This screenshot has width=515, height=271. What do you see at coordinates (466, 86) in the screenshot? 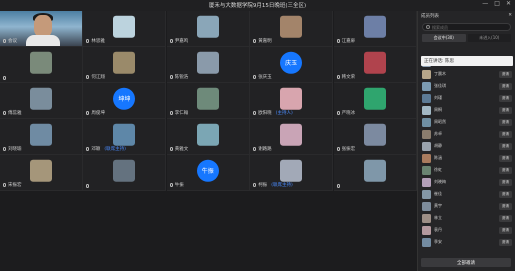
I see `member-row: 张佳琪 邀请` at bounding box center [466, 86].